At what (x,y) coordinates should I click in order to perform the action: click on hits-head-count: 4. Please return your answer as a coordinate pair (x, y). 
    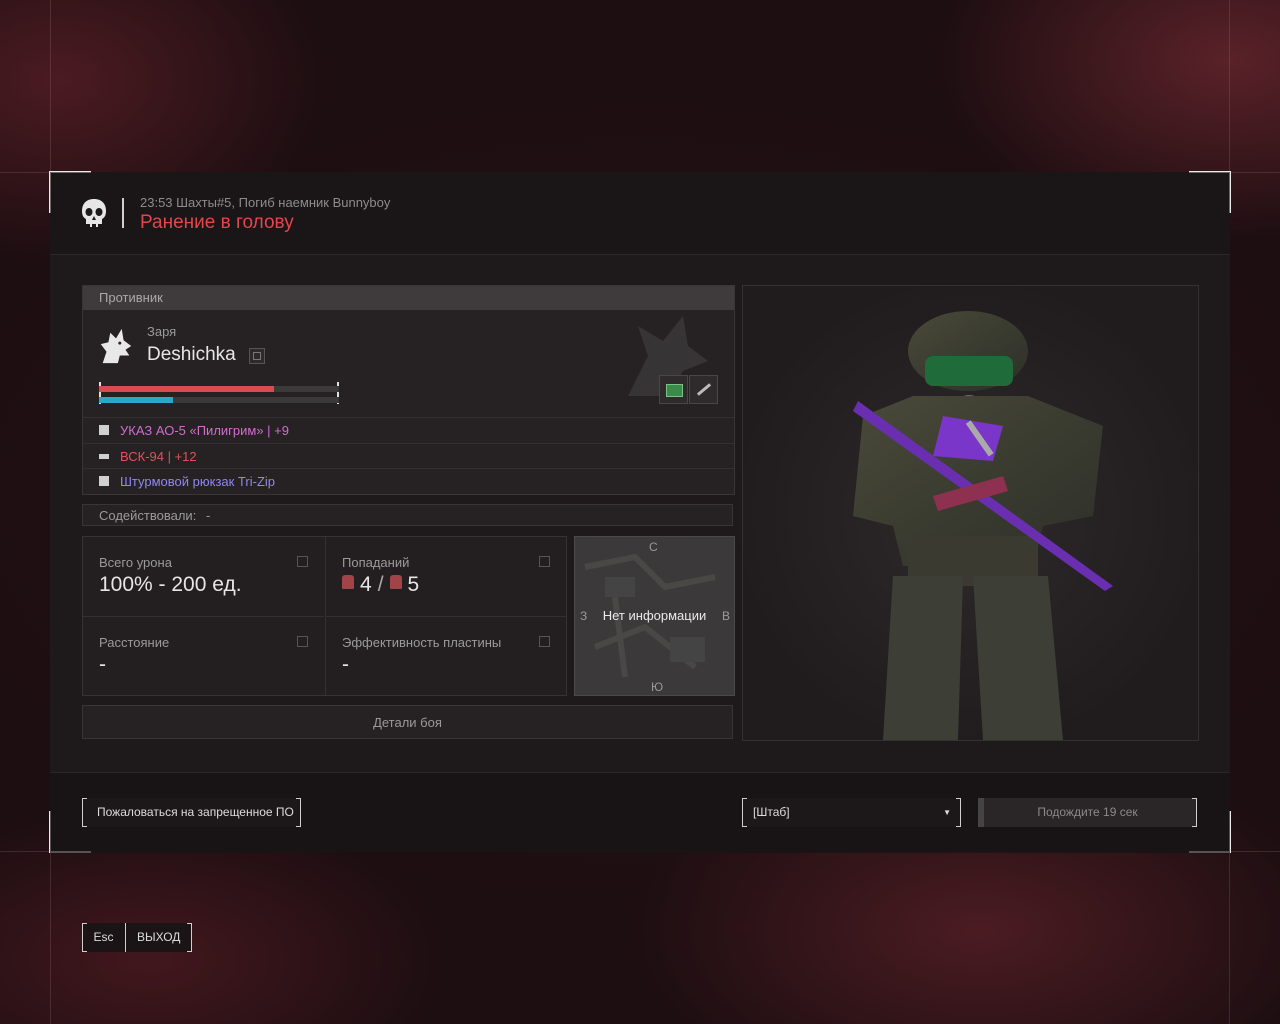
    Looking at the image, I should click on (366, 584).